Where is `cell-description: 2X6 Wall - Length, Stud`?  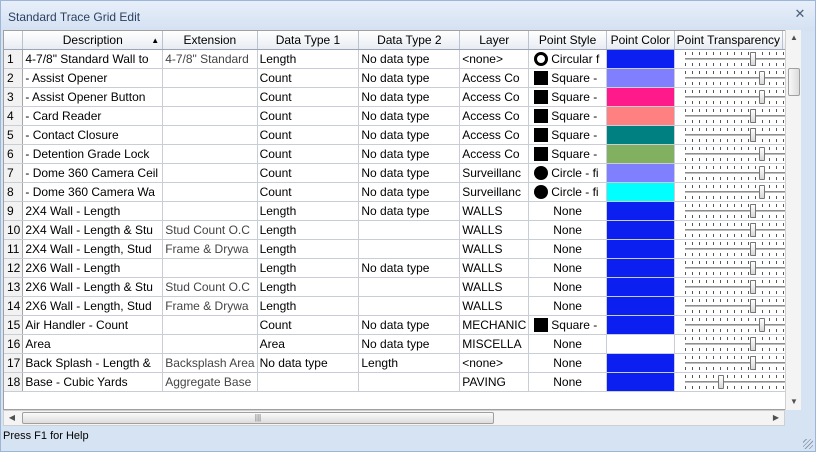
cell-description: 2X6 Wall - Length, Stud is located at coordinates (93, 306).